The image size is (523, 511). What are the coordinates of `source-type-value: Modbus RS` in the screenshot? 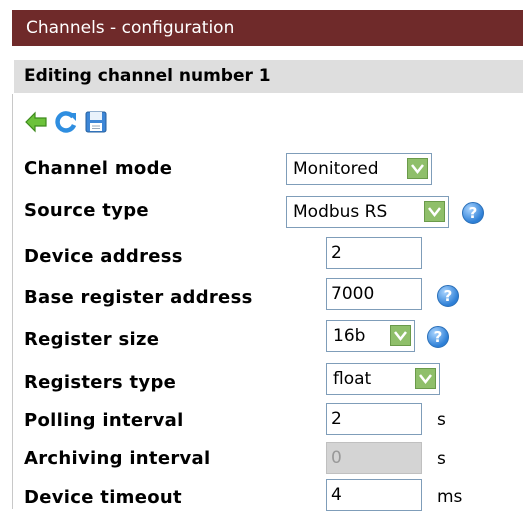 It's located at (340, 212).